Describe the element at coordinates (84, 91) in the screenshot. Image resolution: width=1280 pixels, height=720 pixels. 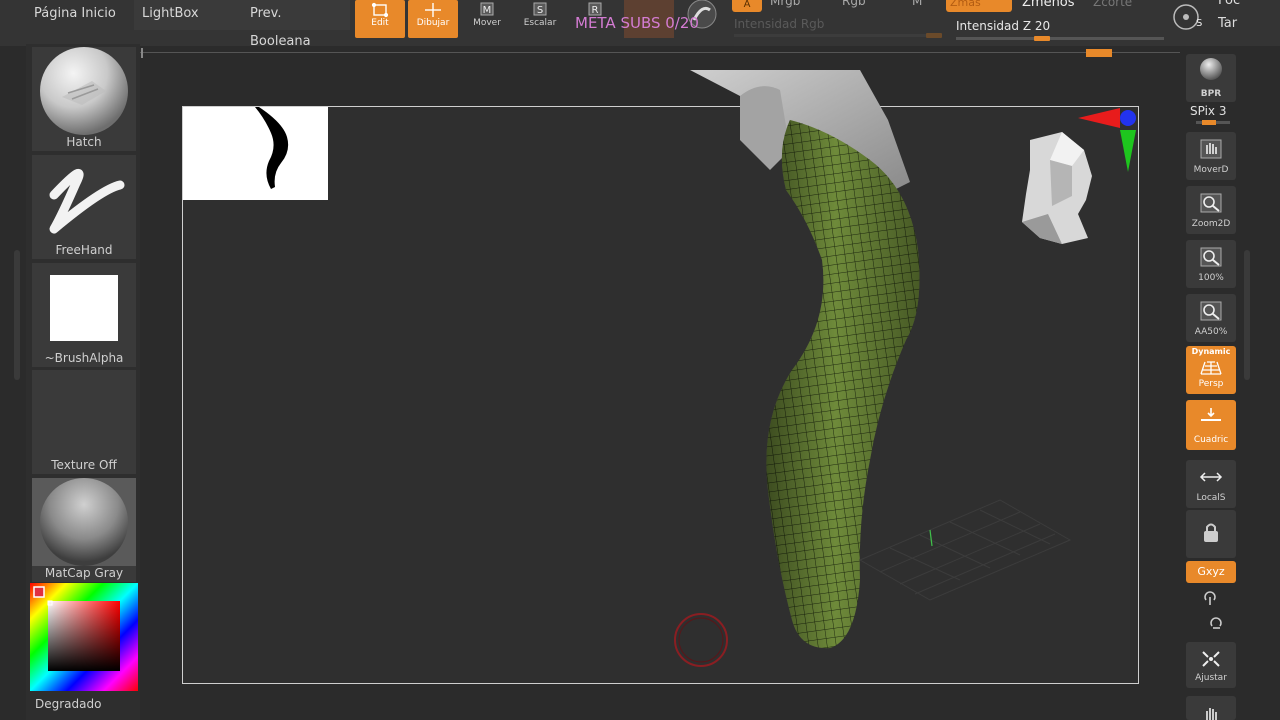
I see `hatch-brush-icon` at that location.